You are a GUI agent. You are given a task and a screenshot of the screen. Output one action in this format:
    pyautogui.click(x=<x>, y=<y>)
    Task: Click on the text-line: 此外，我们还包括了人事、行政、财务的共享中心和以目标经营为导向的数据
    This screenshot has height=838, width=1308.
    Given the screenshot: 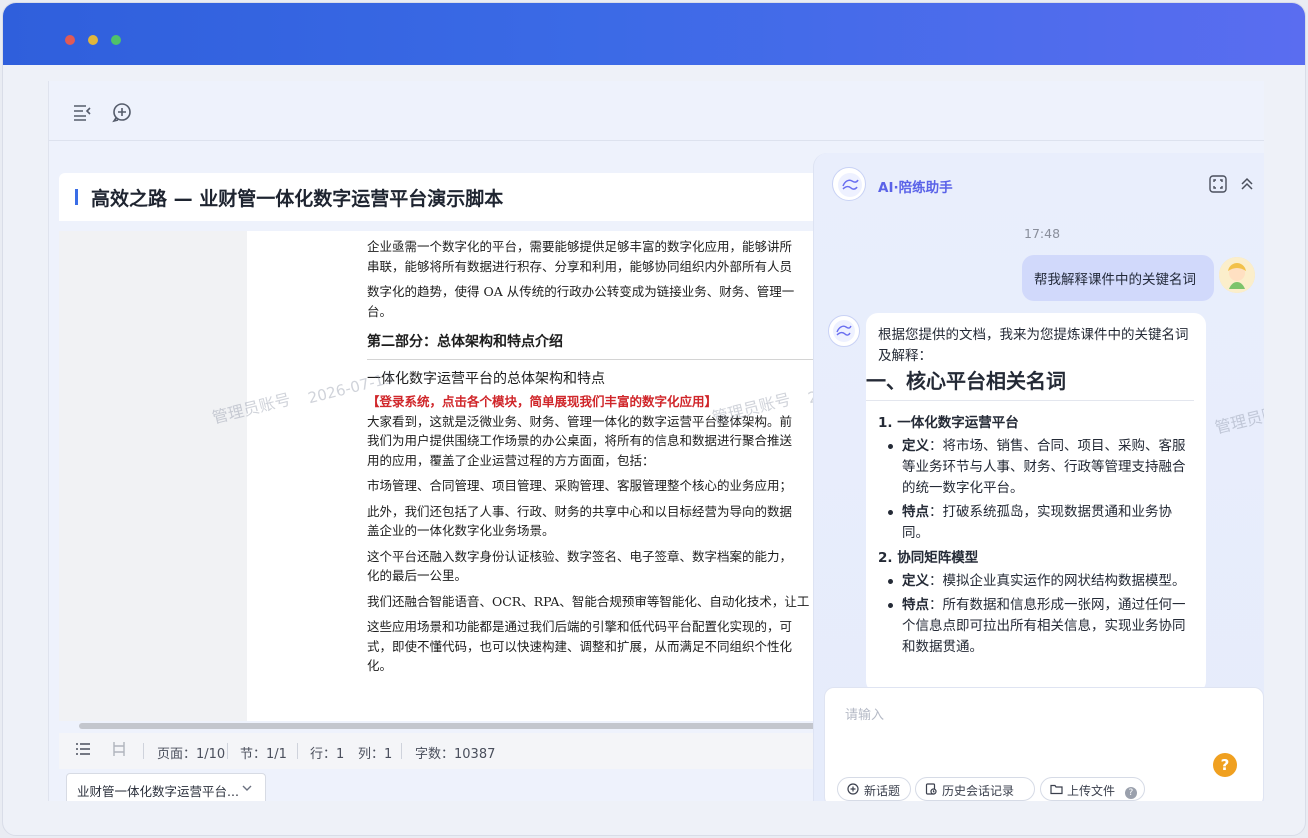 What is the action you would take?
    pyautogui.click(x=580, y=511)
    